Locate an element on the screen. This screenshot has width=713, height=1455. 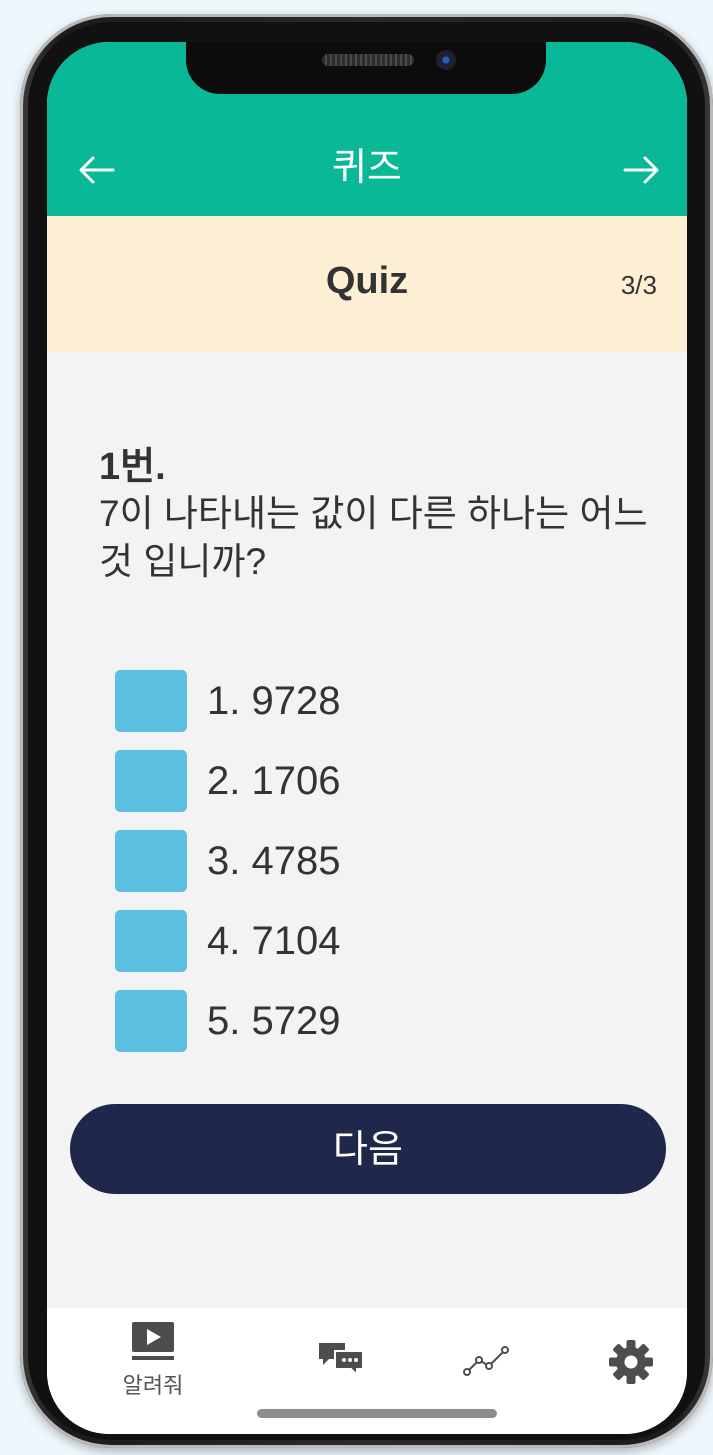
quiz-banner: Quiz 3/3 is located at coordinates (367, 284).